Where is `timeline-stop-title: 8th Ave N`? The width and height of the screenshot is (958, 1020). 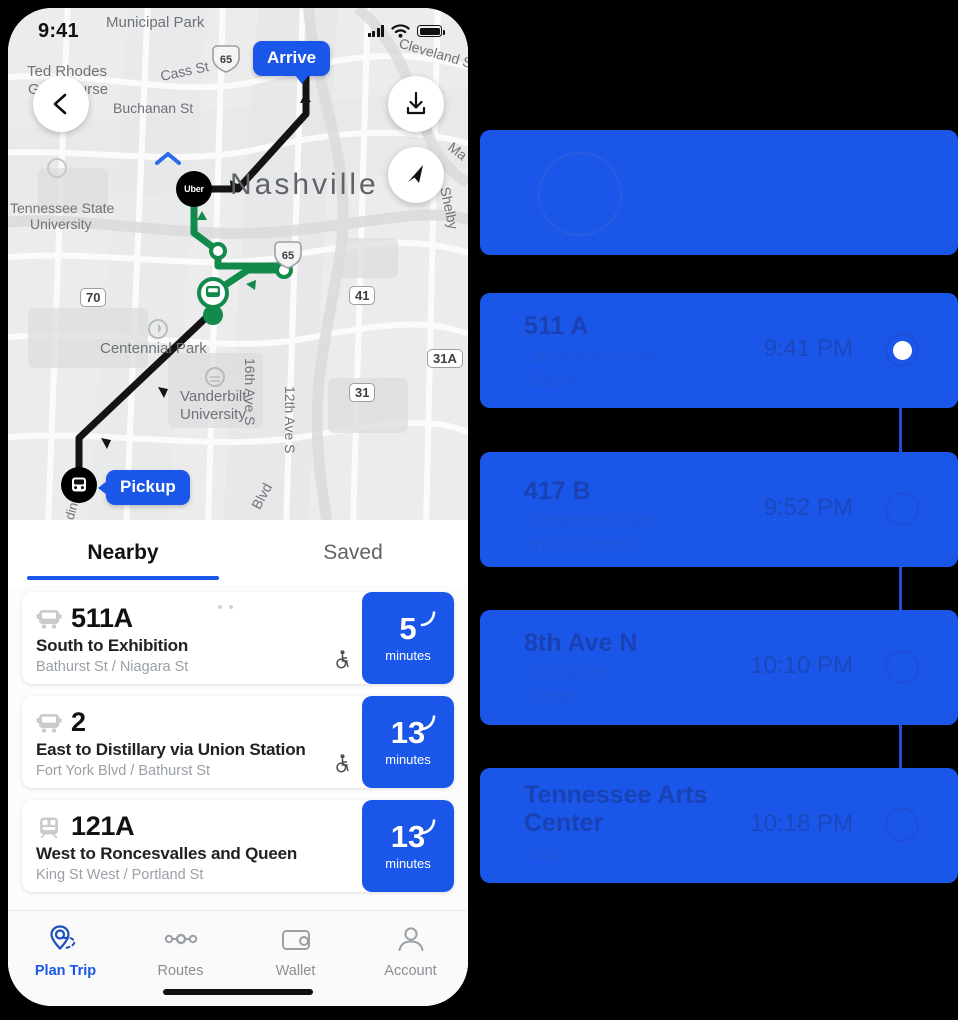
timeline-stop-title: 8th Ave N is located at coordinates (581, 643).